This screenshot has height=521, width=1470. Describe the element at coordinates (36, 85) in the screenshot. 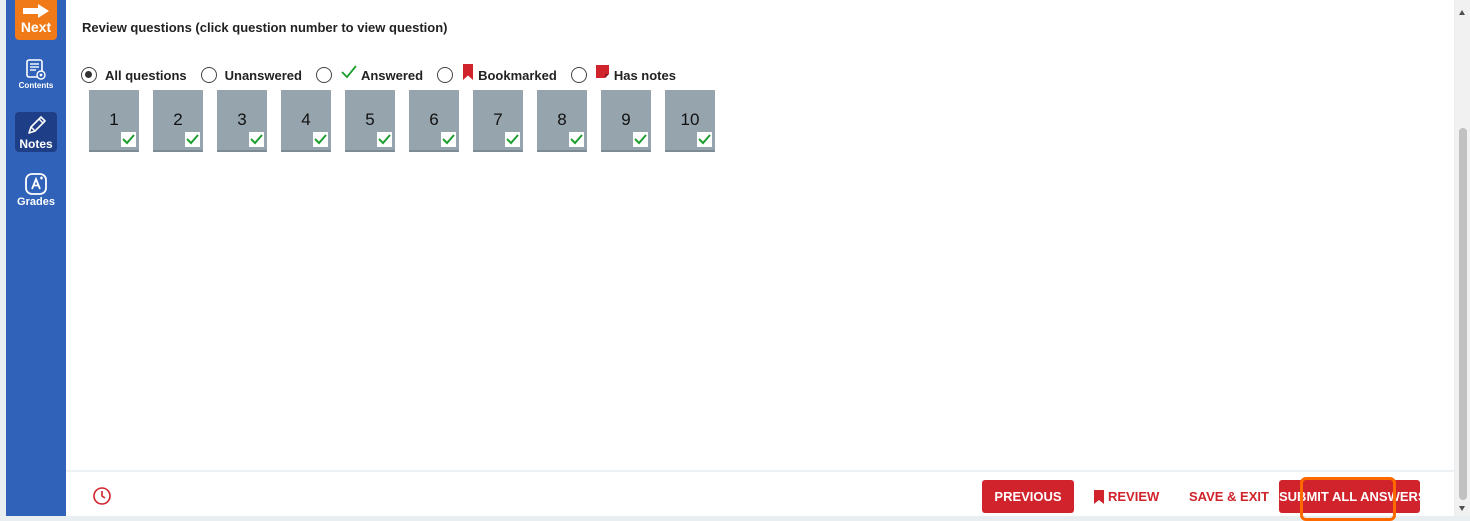

I see `sidebar-item-label: Contents` at that location.